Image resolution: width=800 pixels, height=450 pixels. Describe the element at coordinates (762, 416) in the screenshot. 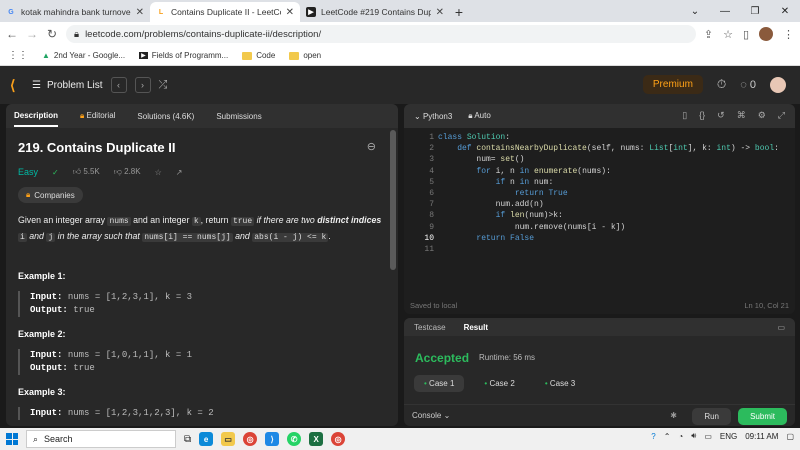

I see `submit-button: Submit` at that location.